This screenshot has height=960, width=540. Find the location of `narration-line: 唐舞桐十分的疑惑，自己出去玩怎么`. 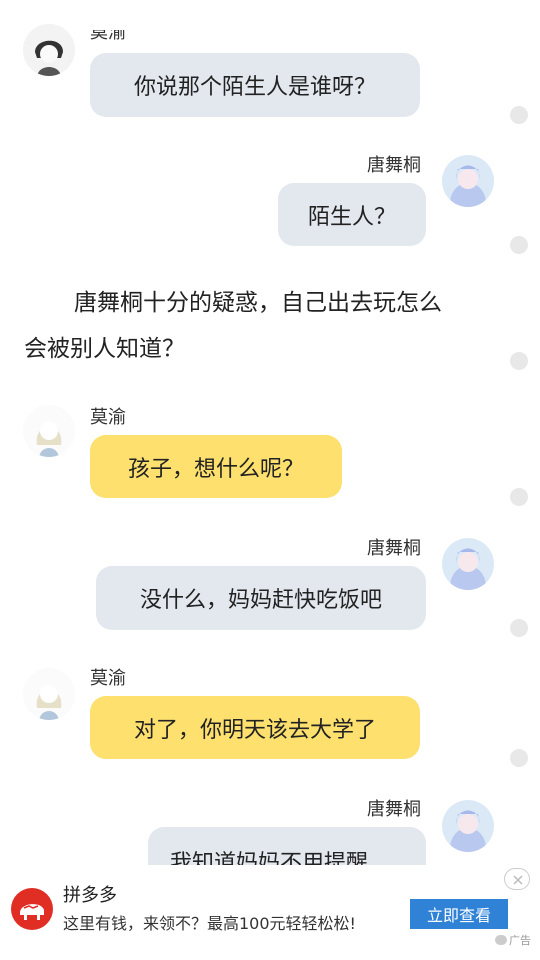

narration-line: 唐舞桐十分的疑惑，自己出去玩怎么 is located at coordinates (258, 303).